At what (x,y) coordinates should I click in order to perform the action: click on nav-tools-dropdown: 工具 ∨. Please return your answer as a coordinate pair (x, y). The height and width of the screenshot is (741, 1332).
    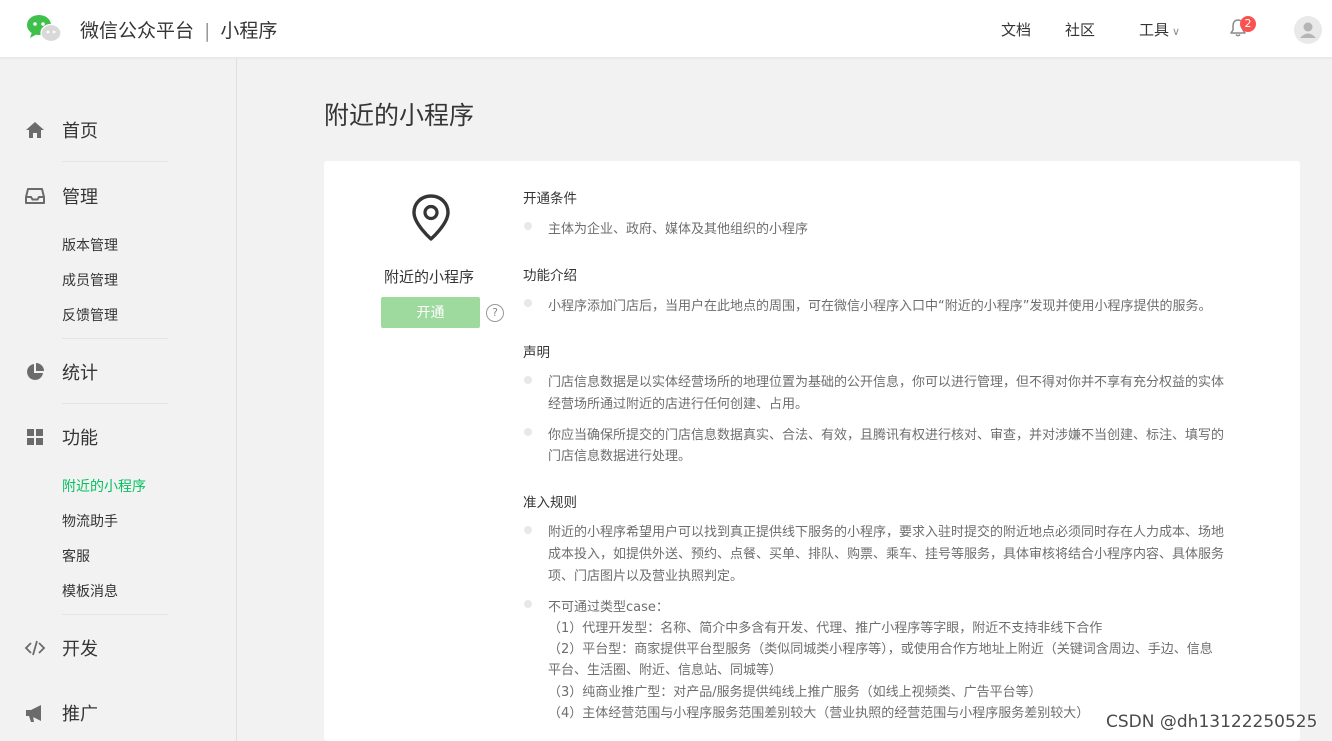
    Looking at the image, I should click on (1159, 29).